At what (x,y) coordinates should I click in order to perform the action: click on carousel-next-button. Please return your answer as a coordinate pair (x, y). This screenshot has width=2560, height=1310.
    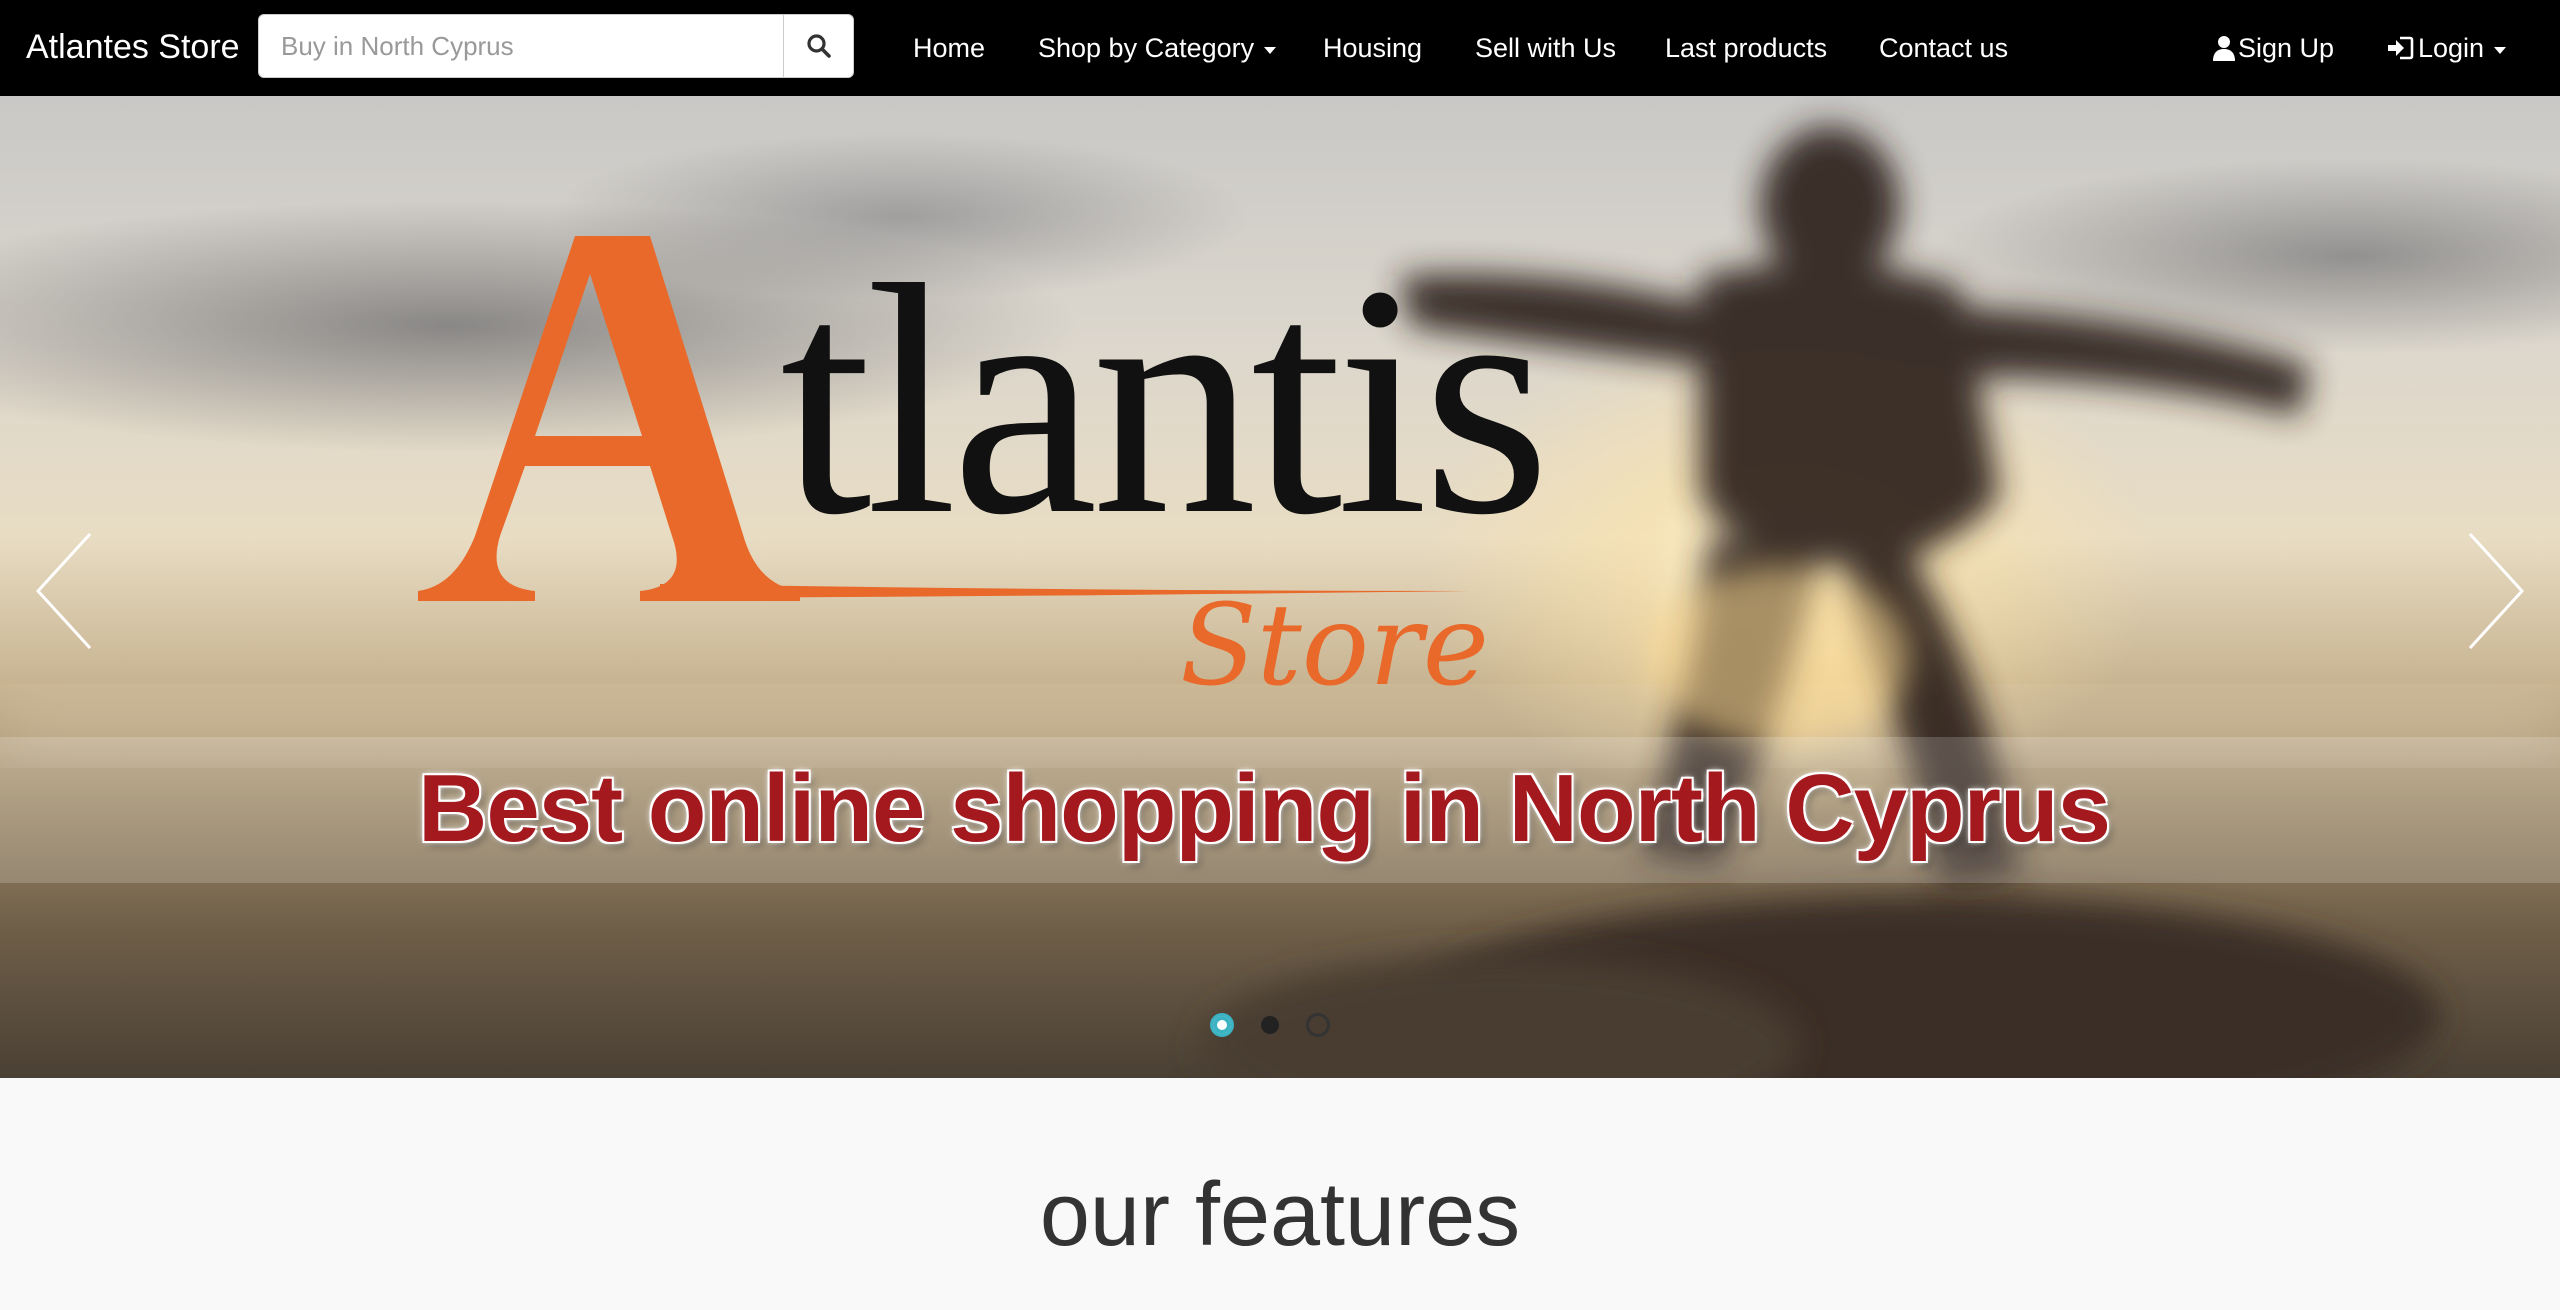
    Looking at the image, I should click on (2490, 591).